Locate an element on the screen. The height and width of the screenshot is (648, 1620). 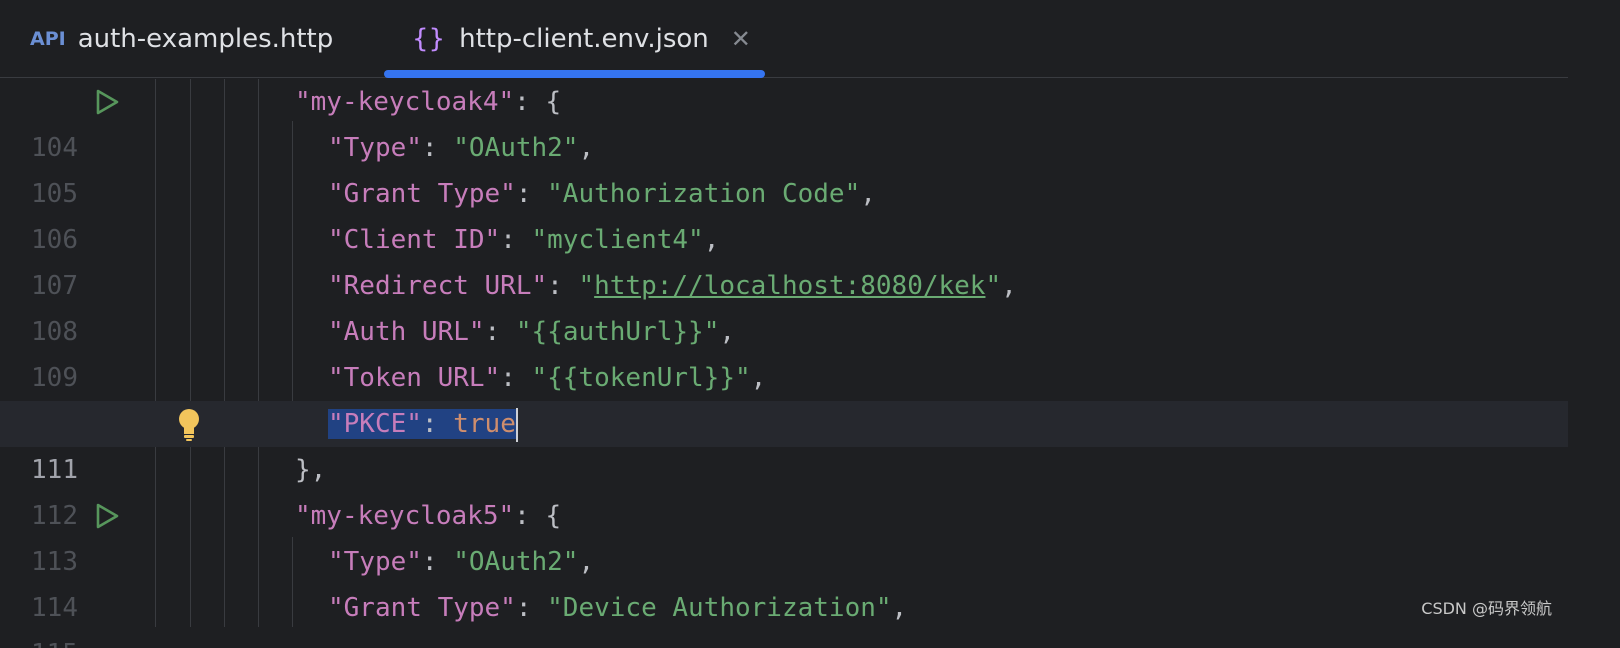
close-tab-icon: ✕ is located at coordinates (741, 39).